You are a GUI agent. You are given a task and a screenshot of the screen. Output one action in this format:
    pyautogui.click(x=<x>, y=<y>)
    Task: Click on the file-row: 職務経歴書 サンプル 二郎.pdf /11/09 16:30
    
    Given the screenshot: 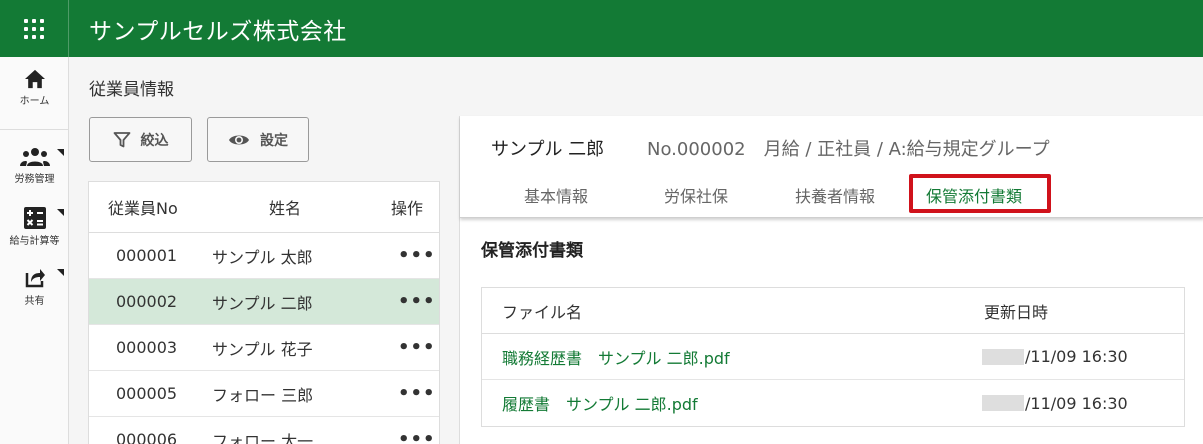 What is the action you would take?
    pyautogui.click(x=833, y=357)
    